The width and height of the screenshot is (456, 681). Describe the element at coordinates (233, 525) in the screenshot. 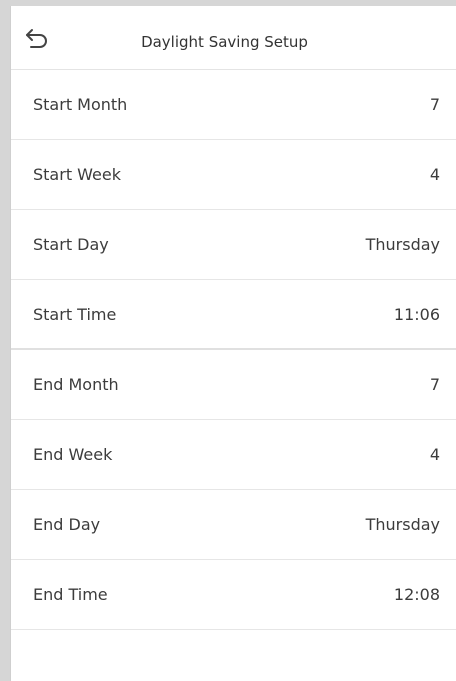

I see `setting-row-end-day: End Day Thursday` at that location.